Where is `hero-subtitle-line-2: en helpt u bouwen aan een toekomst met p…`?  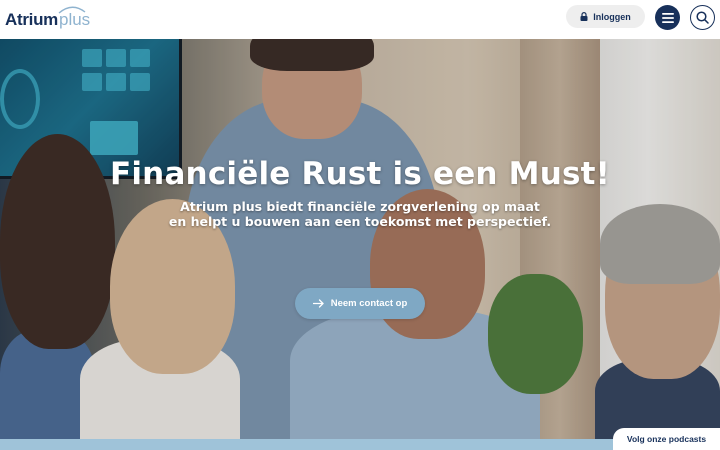
hero-subtitle-line-2: en helpt u bouwen aan een toekomst met p… is located at coordinates (360, 221).